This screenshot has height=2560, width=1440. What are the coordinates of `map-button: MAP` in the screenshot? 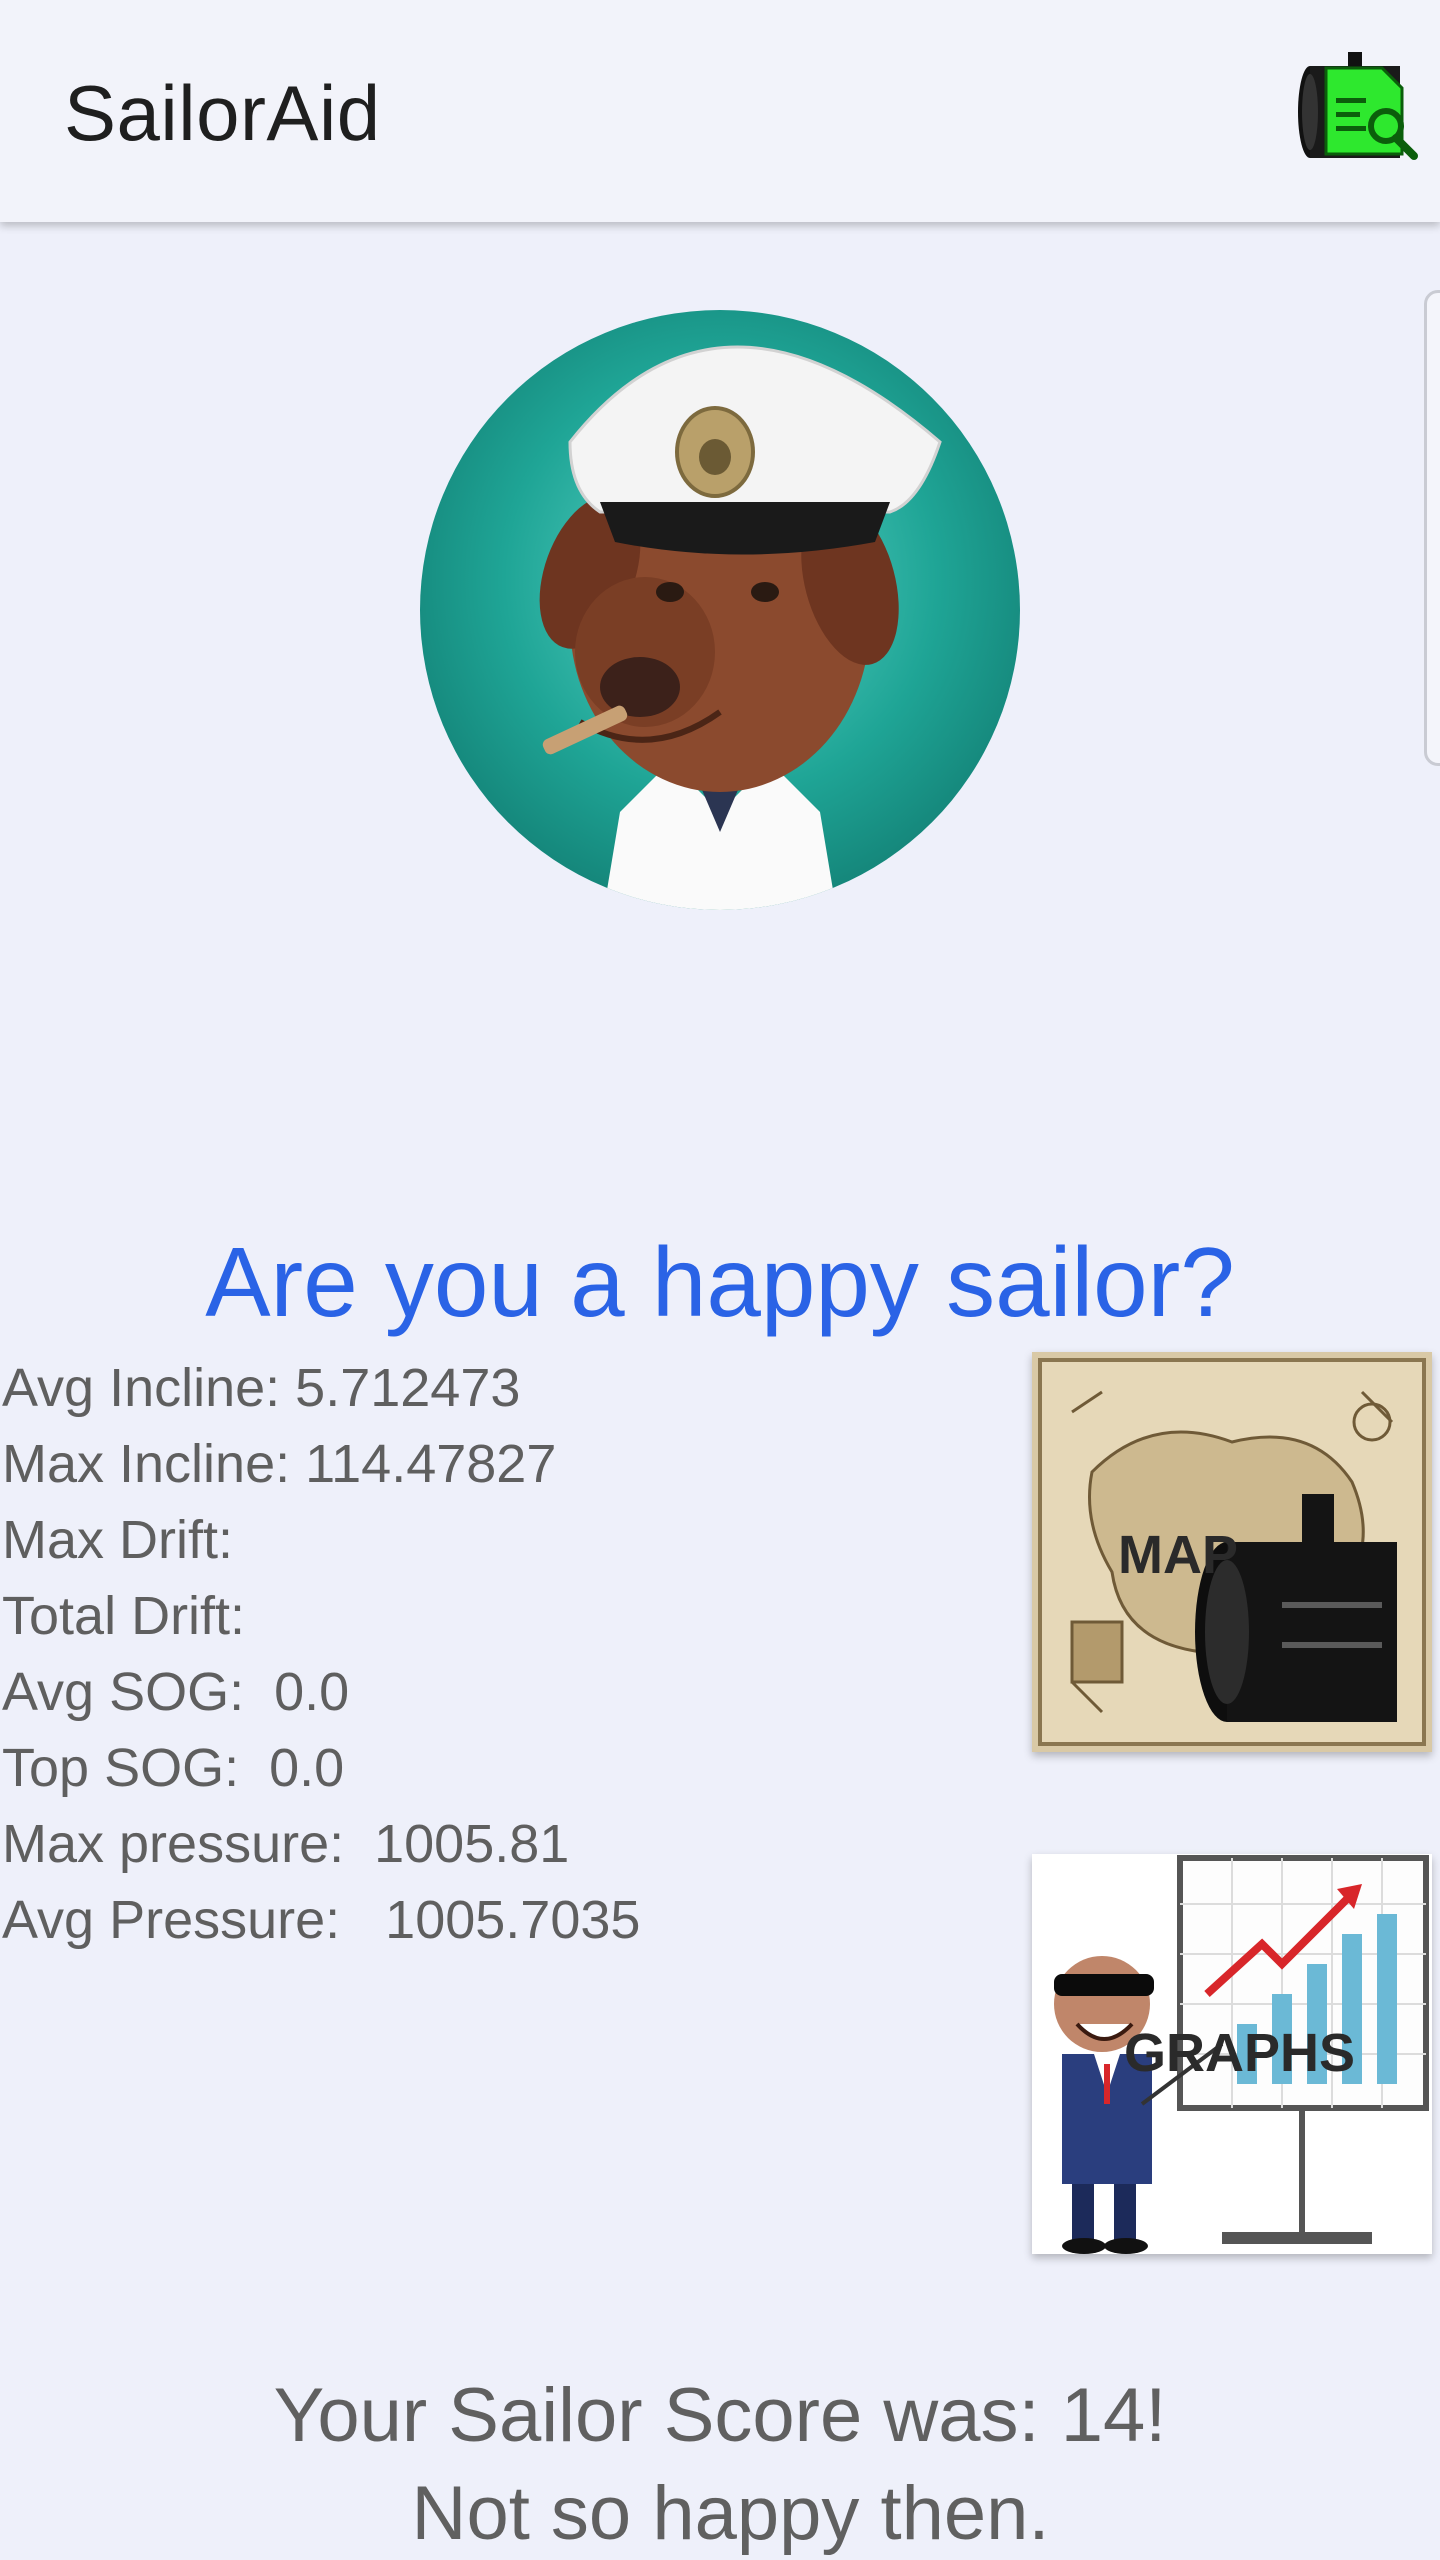 It's located at (1232, 1552).